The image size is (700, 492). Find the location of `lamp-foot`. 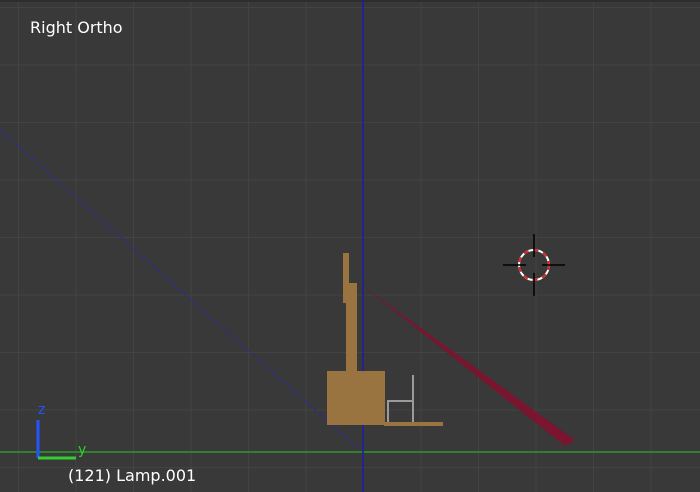

lamp-foot is located at coordinates (413, 424).